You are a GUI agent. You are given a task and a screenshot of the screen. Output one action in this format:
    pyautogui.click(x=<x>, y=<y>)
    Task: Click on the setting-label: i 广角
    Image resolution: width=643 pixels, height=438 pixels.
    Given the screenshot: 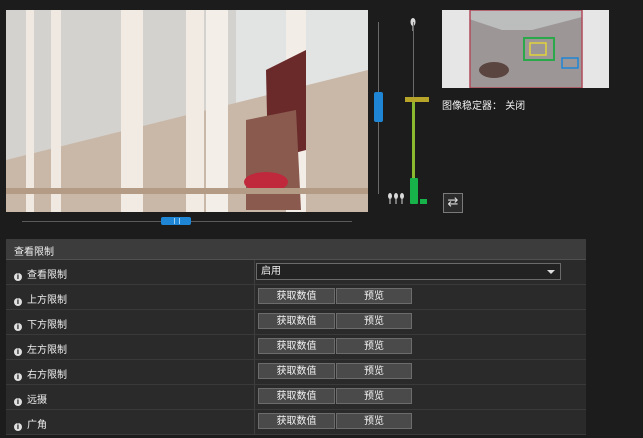 What is the action you would take?
    pyautogui.click(x=30, y=423)
    